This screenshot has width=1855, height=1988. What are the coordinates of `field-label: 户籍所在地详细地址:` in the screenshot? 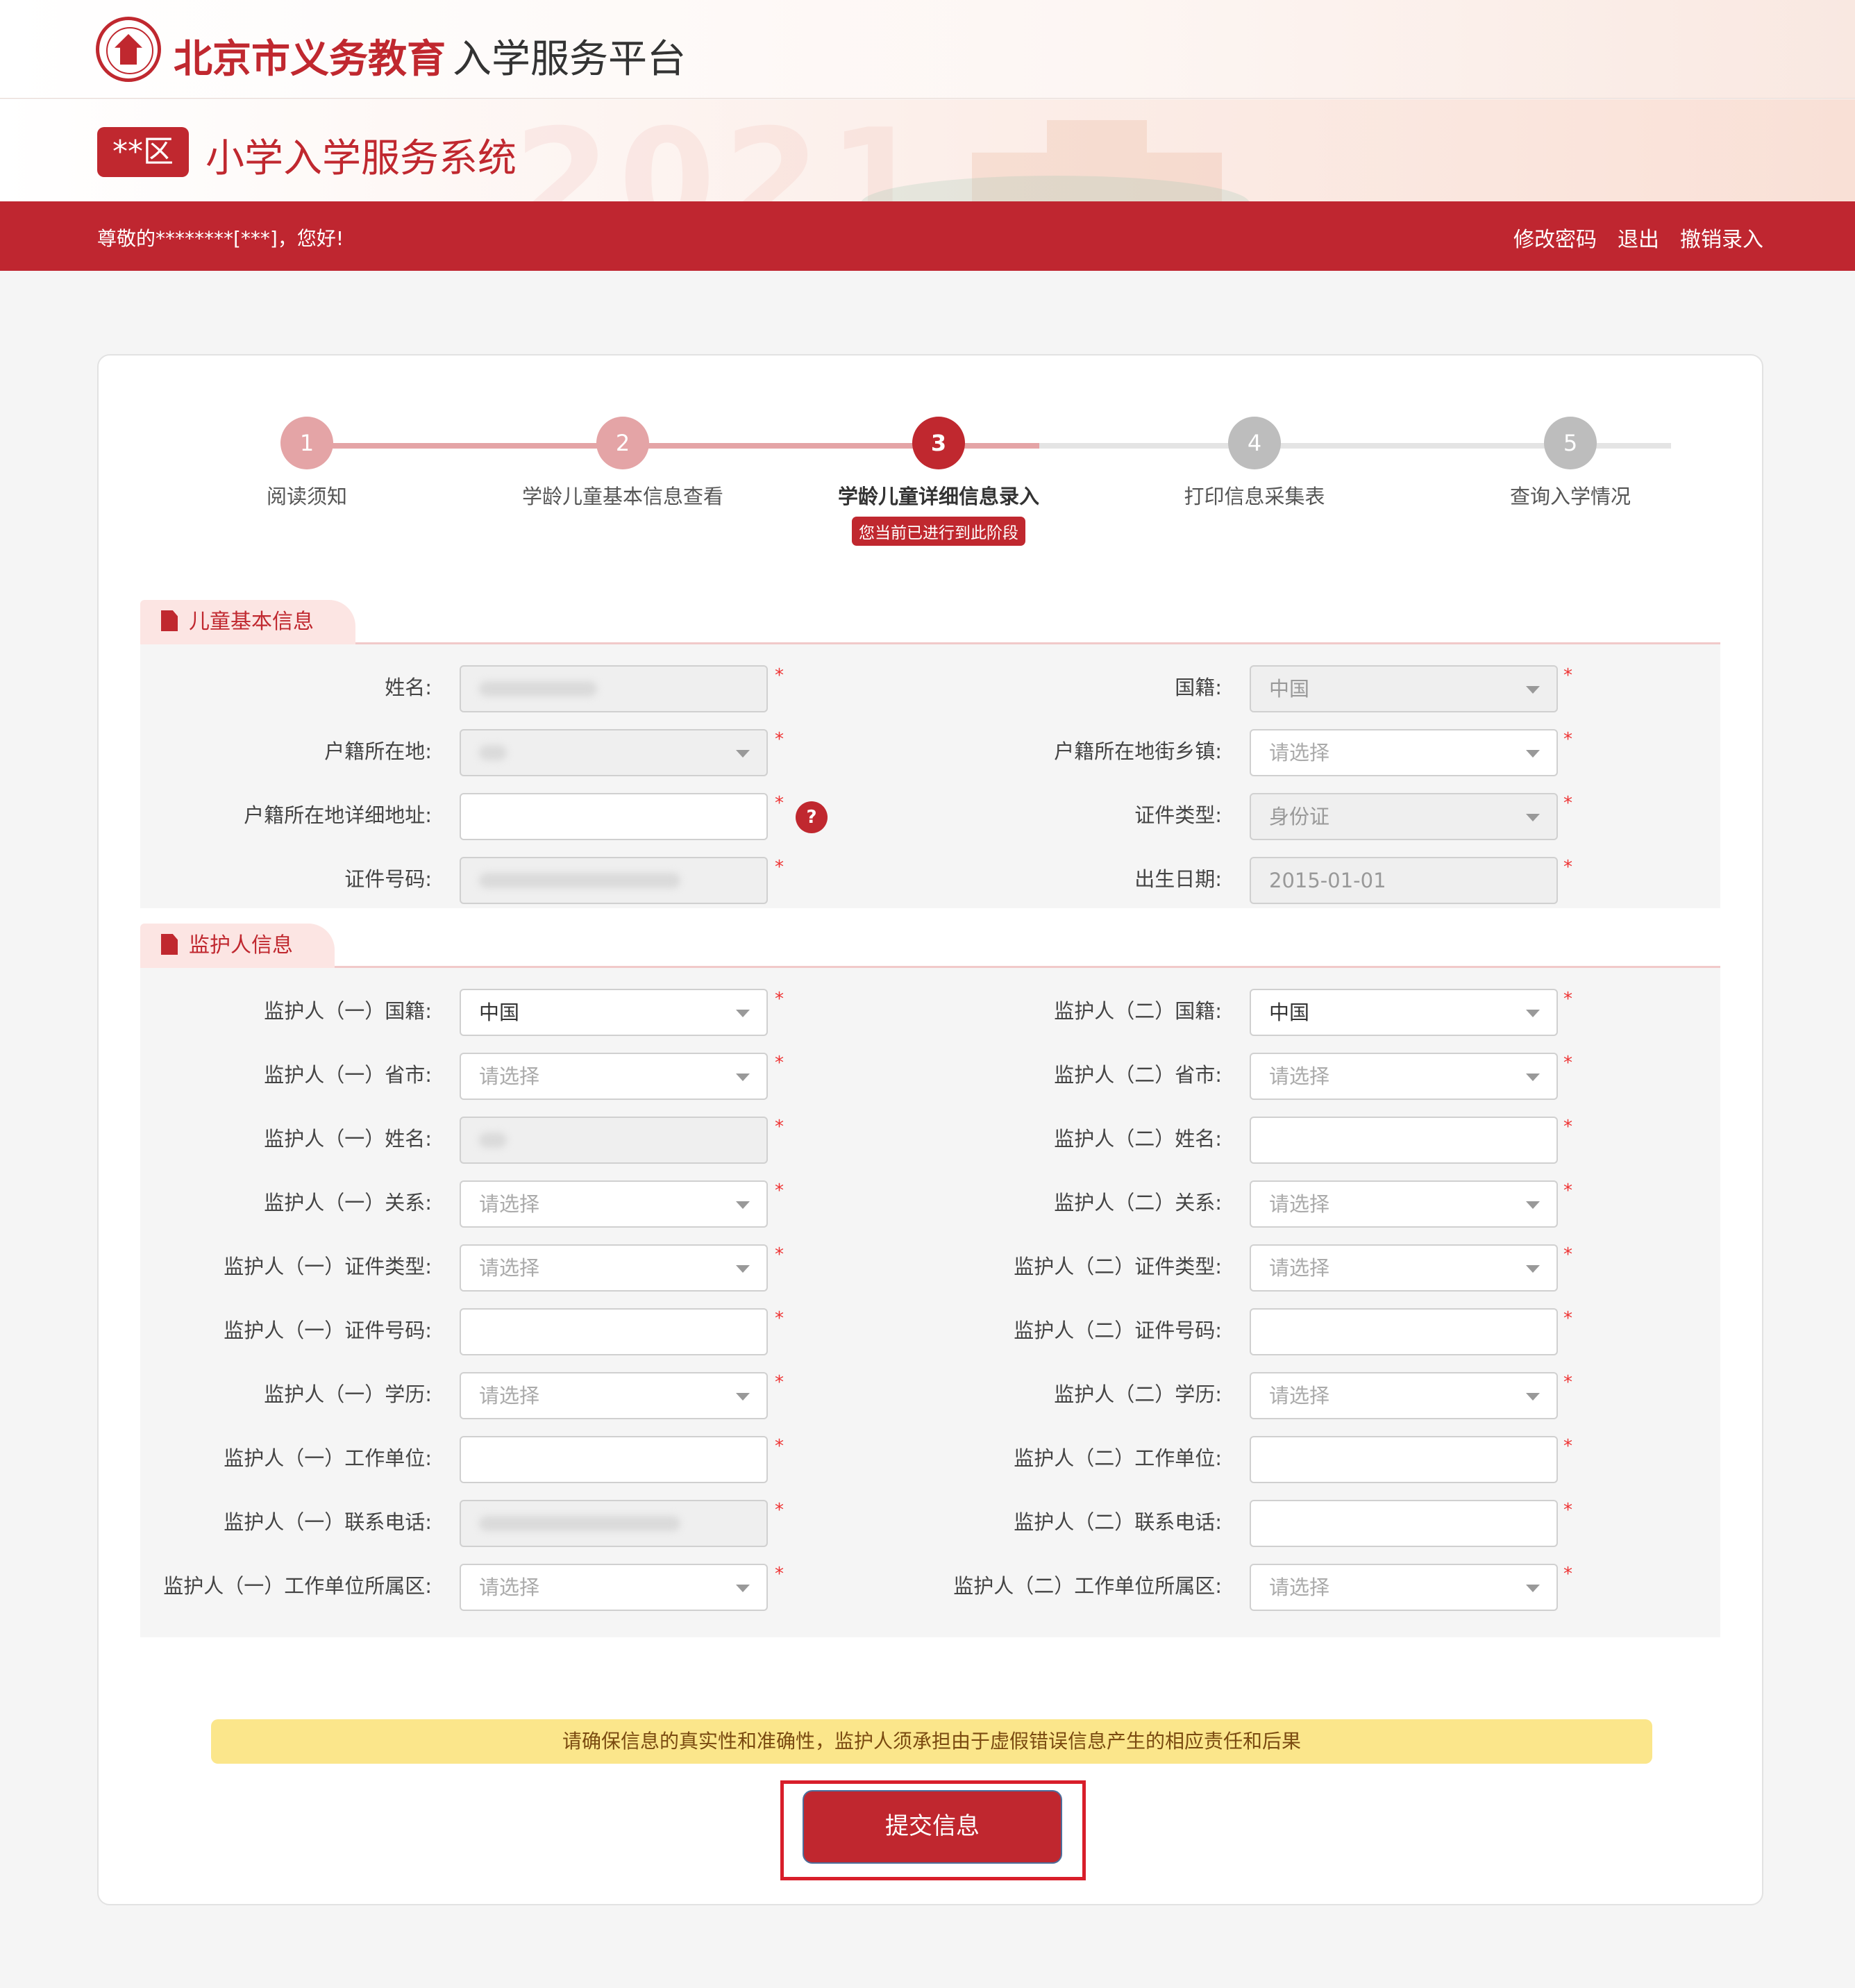 It's located at (338, 815).